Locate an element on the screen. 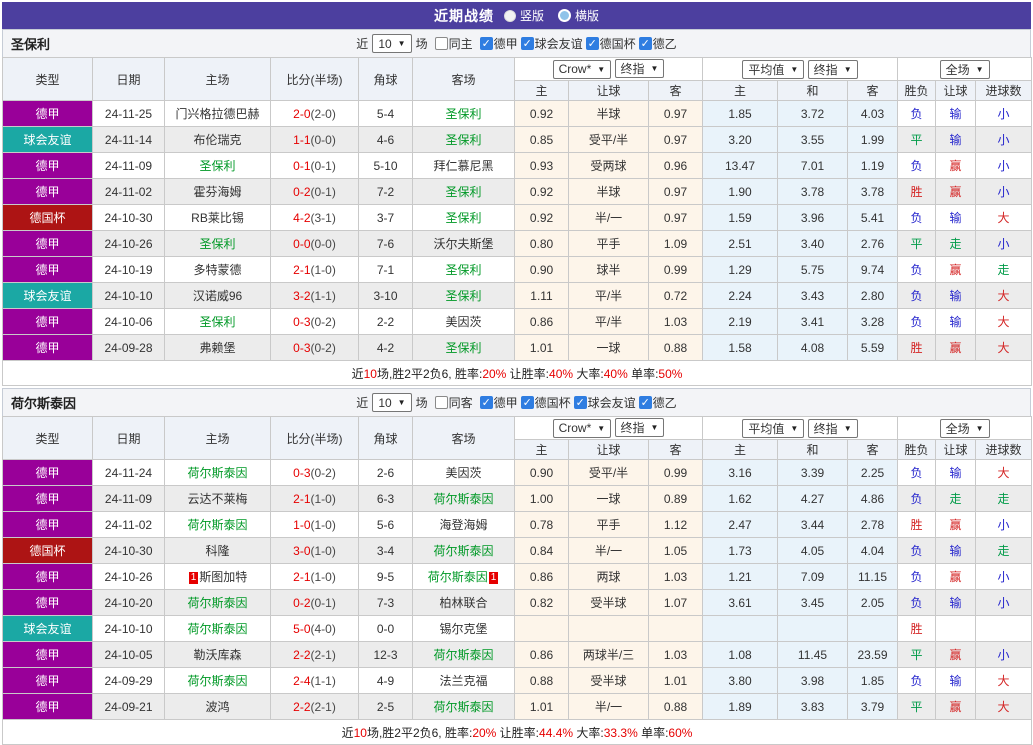 The width and height of the screenshot is (1033, 745). radio-selected-icon is located at coordinates (509, 15).